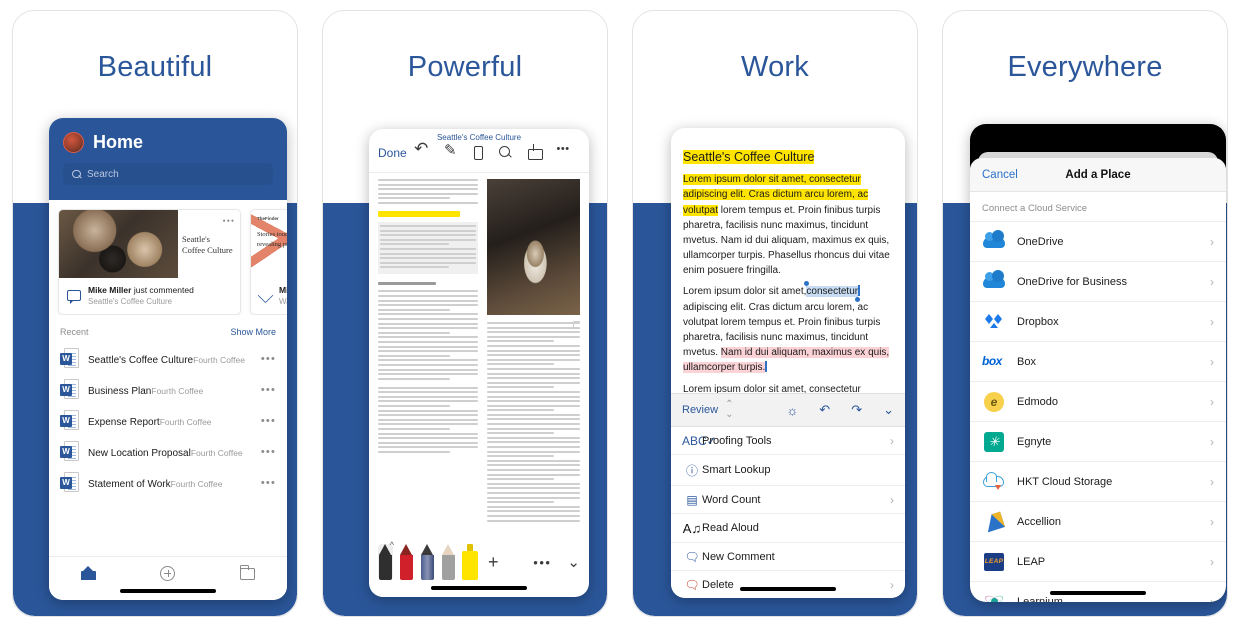 This screenshot has height=633, width=1240. I want to click on menu-item-delete: 🗨 Delete ›, so click(788, 584).